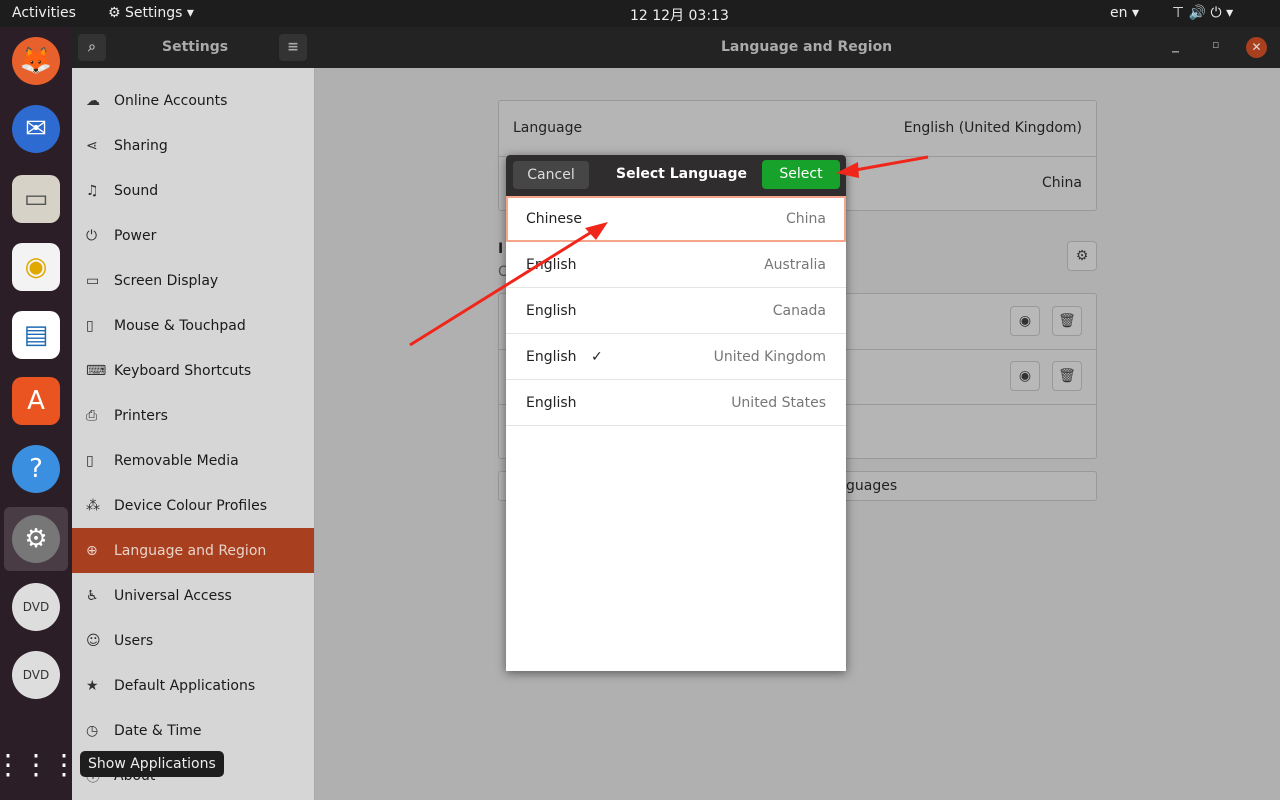  I want to click on arrowhead-select, so click(847, 170).